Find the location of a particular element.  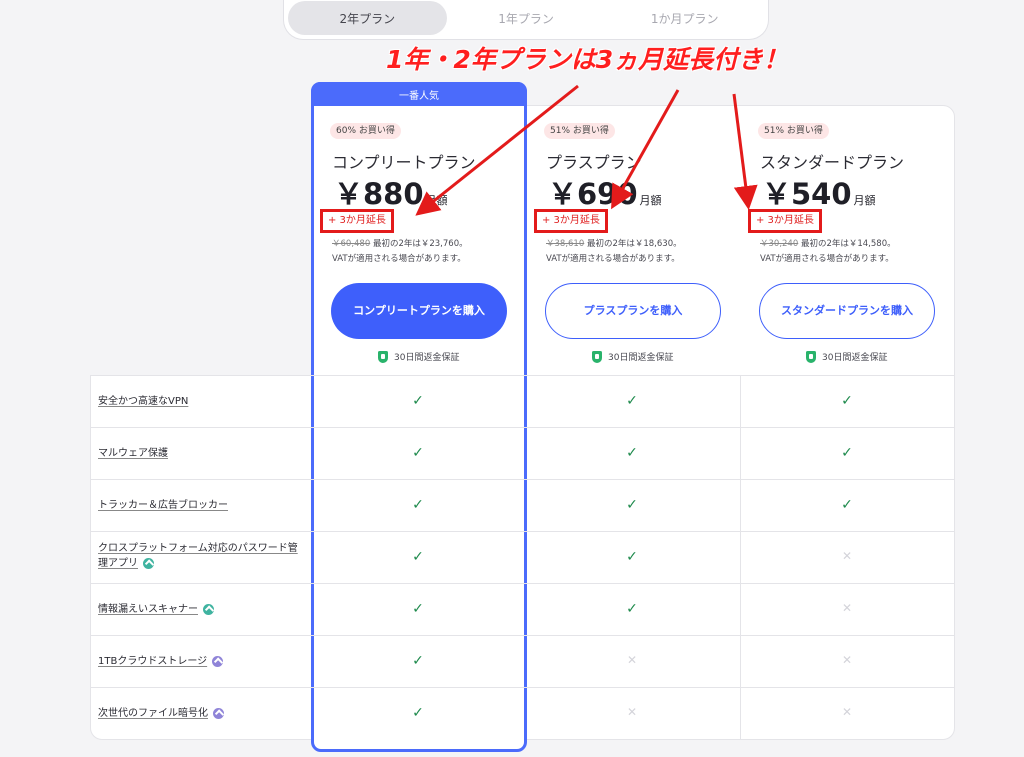

tab-2-year: 2年プラン is located at coordinates (367, 18).